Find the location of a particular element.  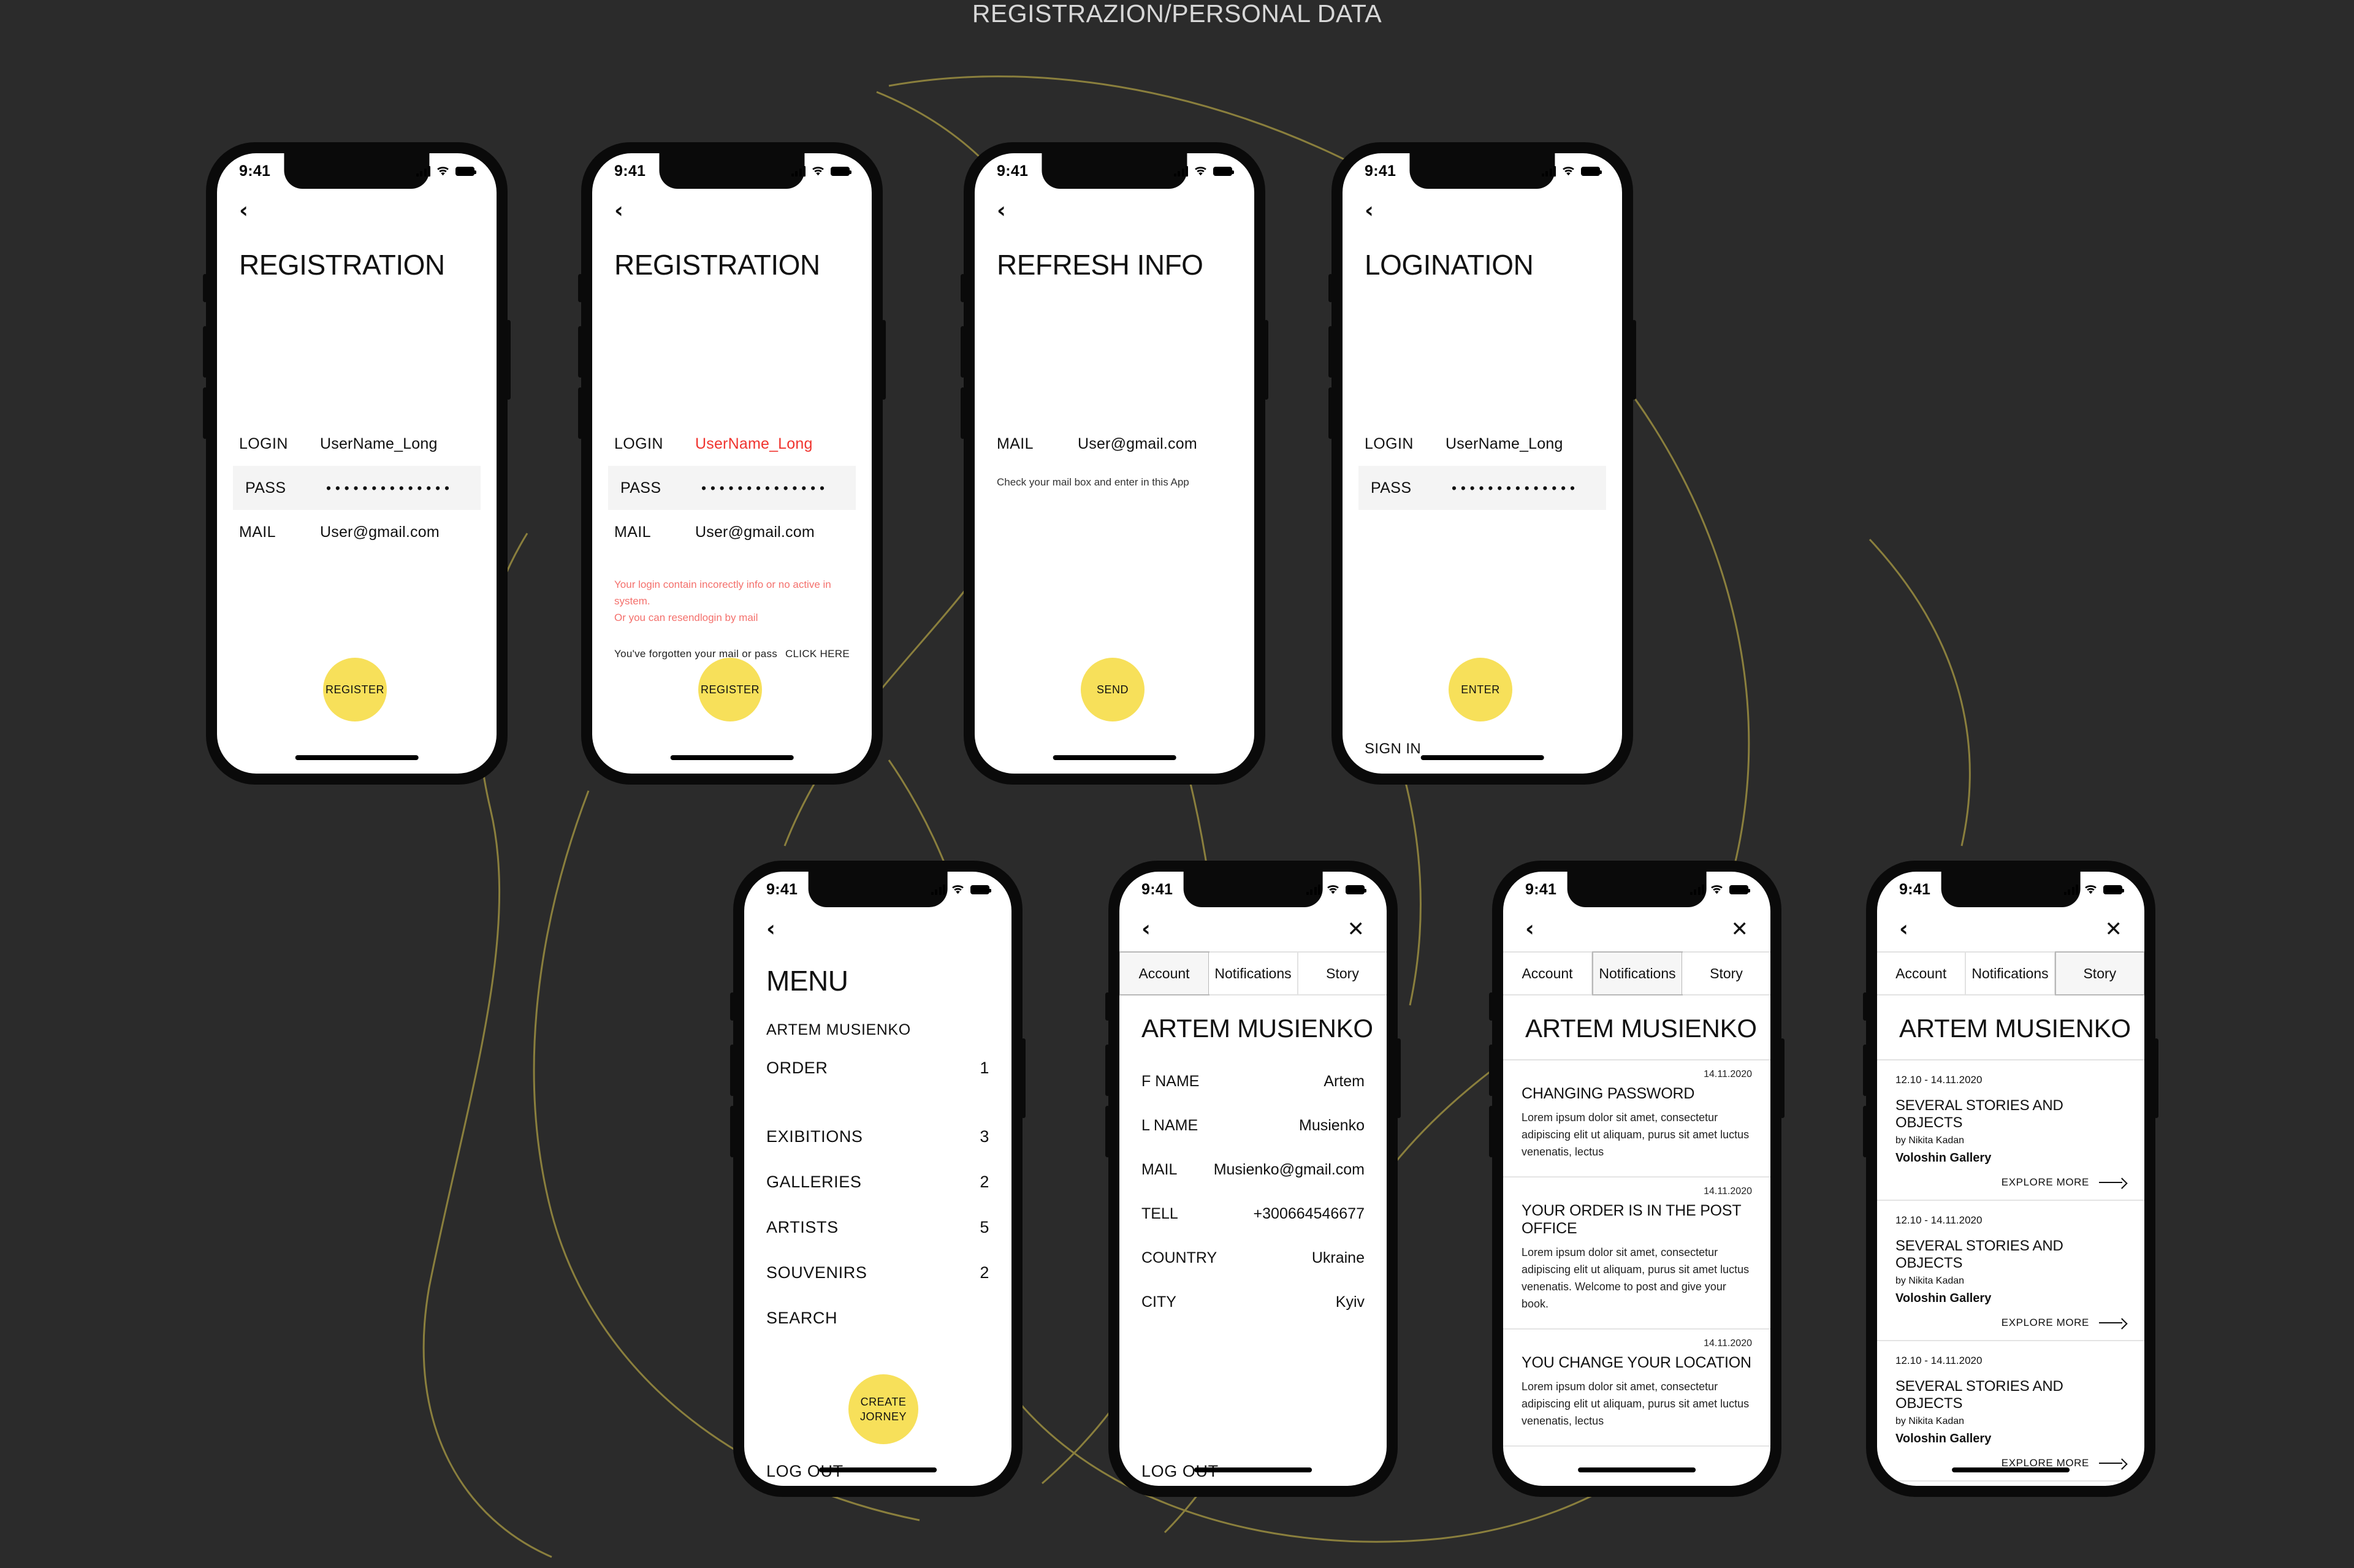

menu-list: ORDER 1 EXIBITIONS 3 GALLERIES 2 ARTISTS is located at coordinates (877, 1193).